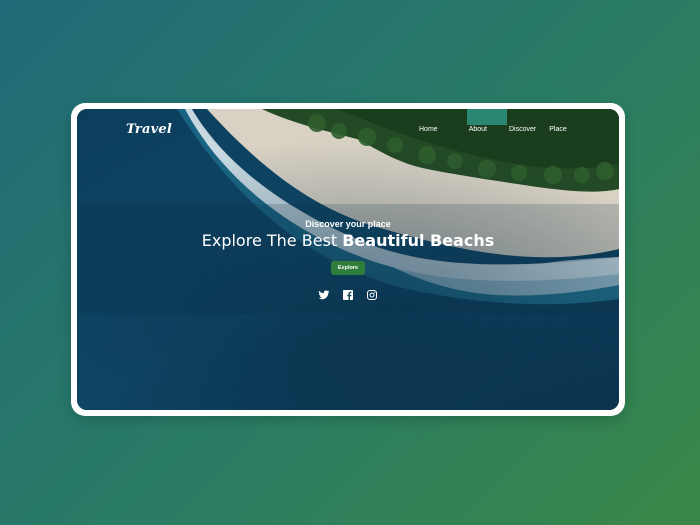  I want to click on facebook-icon, so click(348, 294).